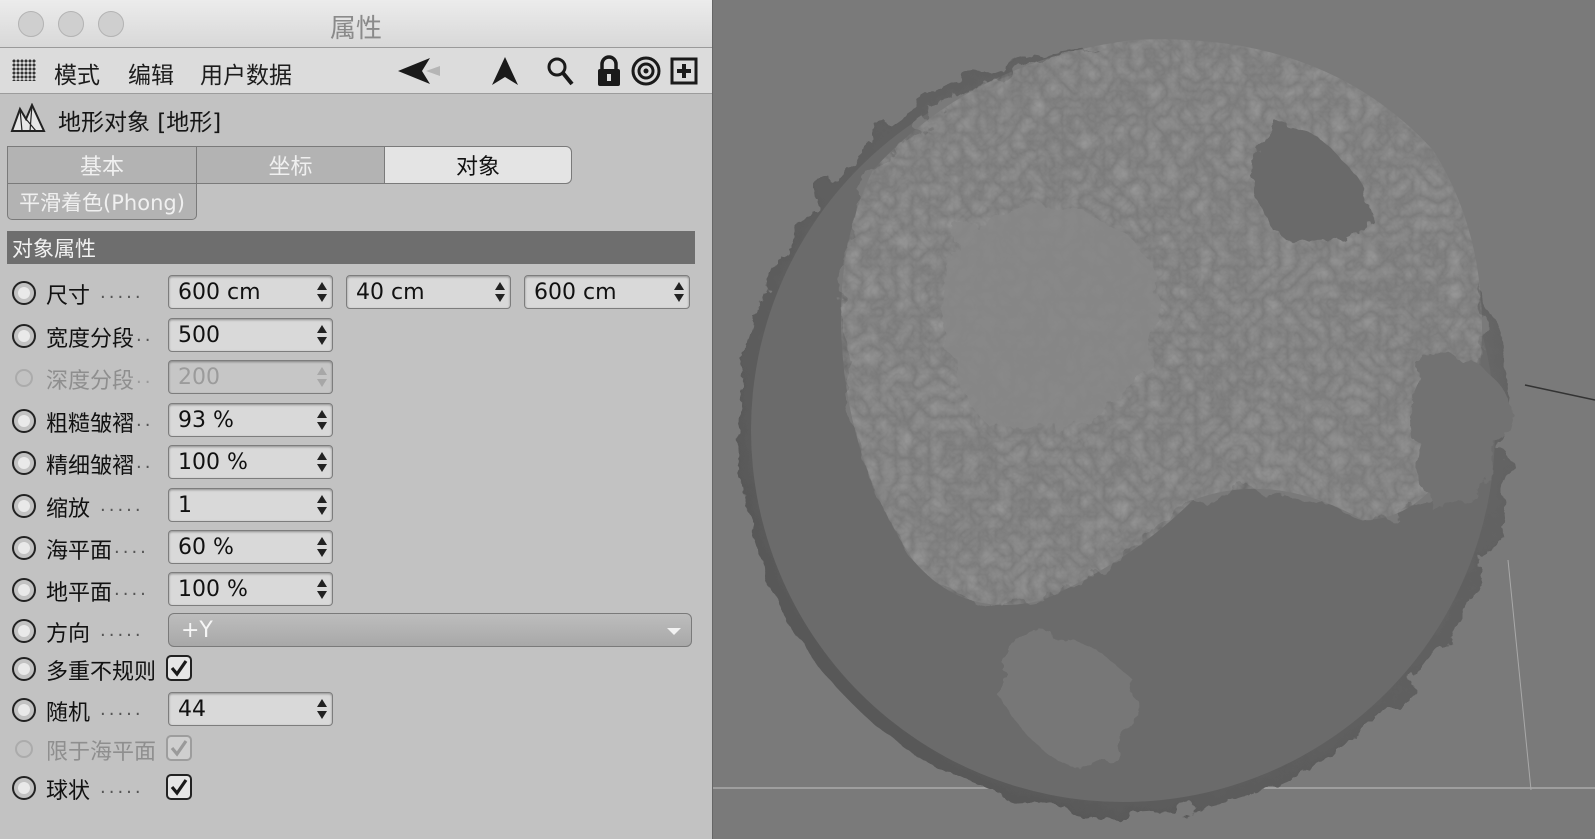  I want to click on object-header: 地形对象 [地形], so click(115, 120).